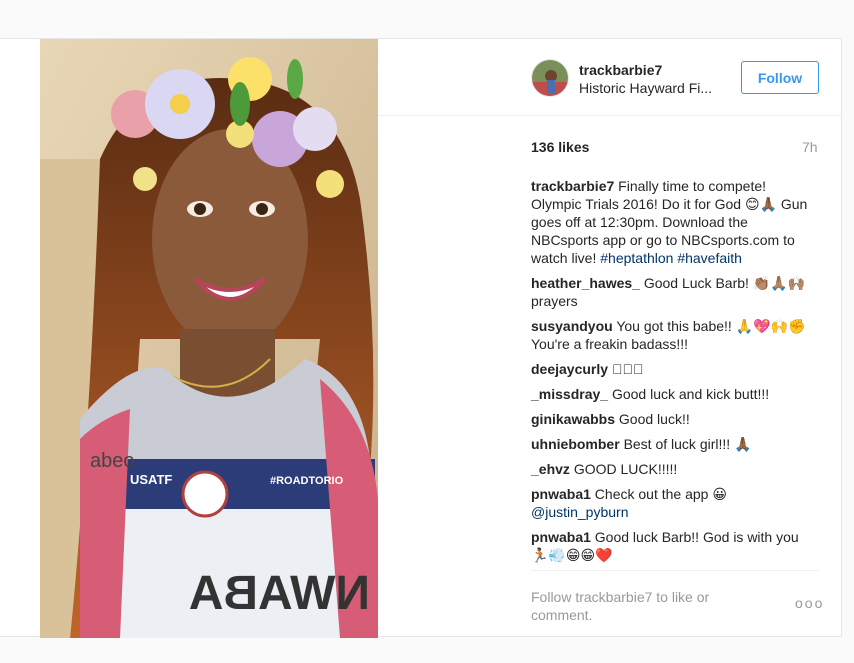 The image size is (854, 663). I want to click on comment-item: _ehvz GOOD LUCK!!!!!, so click(675, 469).